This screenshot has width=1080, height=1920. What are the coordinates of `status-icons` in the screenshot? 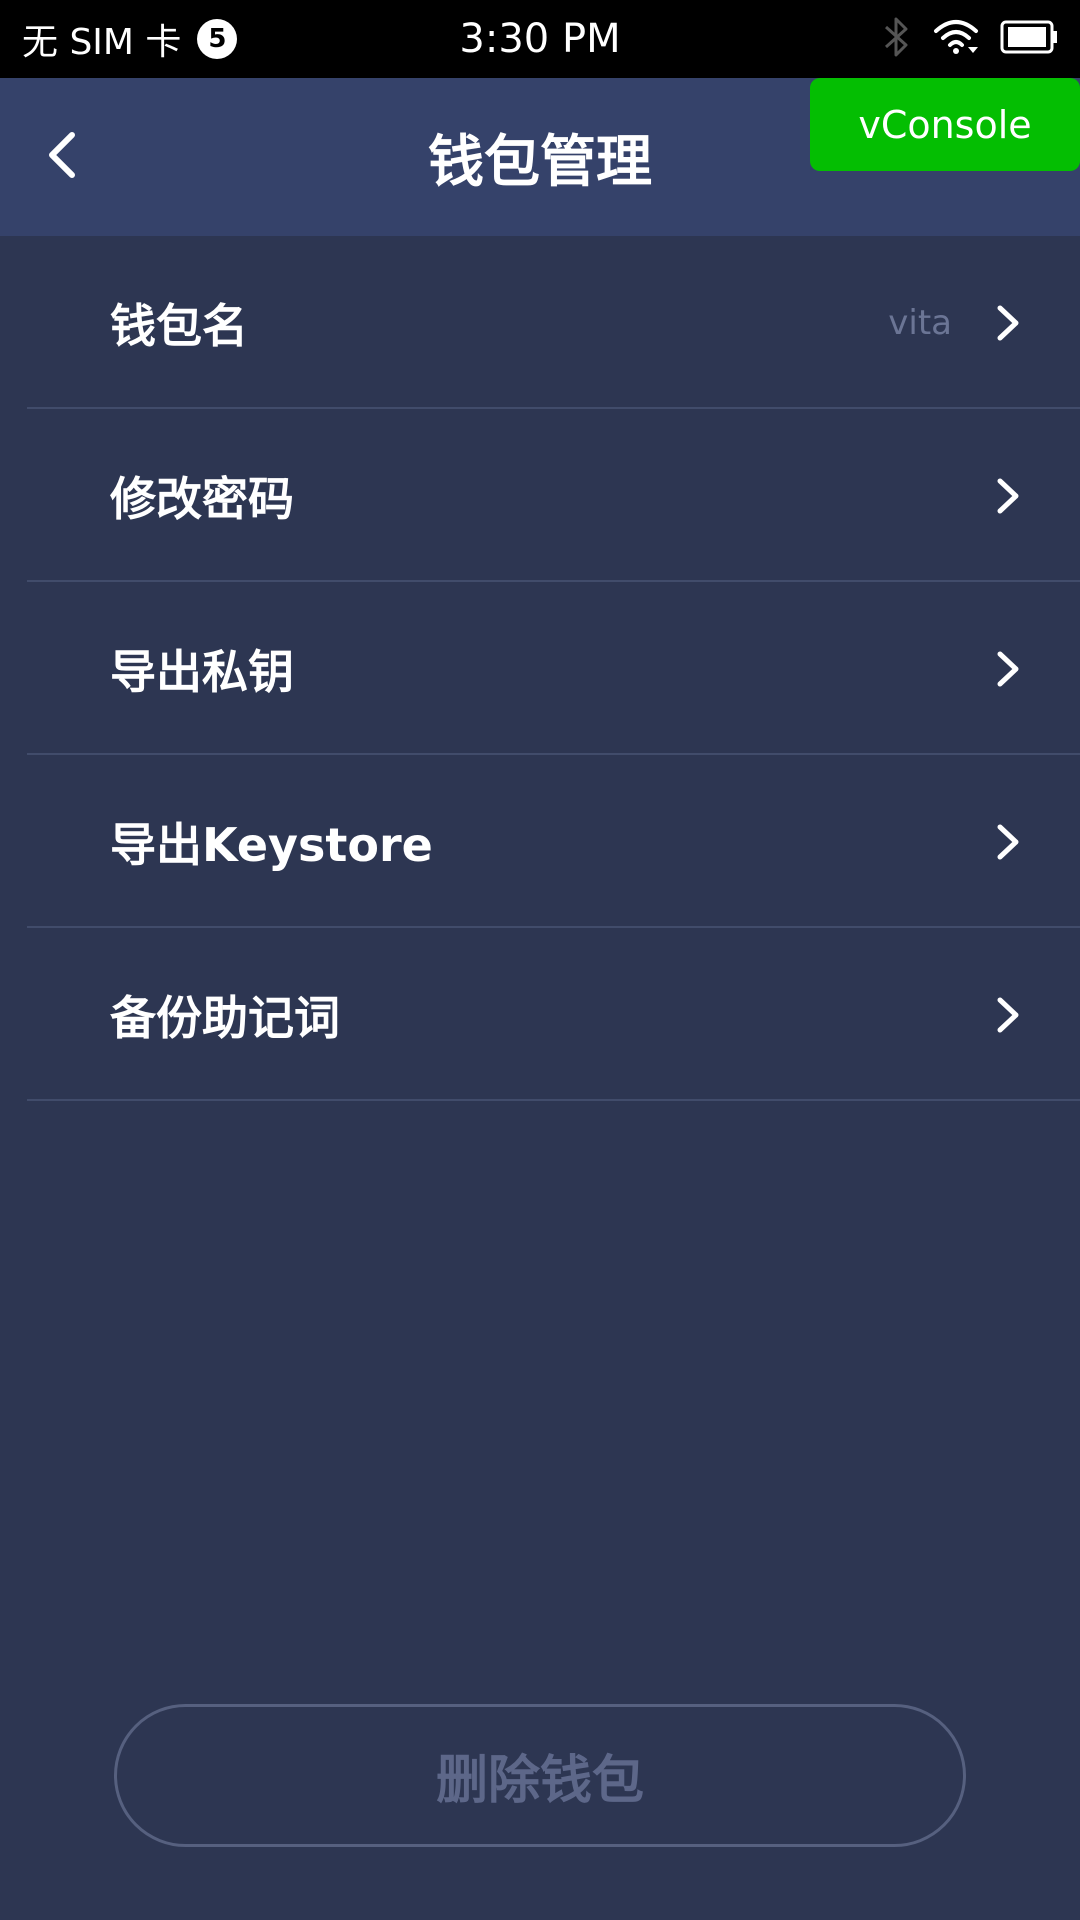 It's located at (970, 39).